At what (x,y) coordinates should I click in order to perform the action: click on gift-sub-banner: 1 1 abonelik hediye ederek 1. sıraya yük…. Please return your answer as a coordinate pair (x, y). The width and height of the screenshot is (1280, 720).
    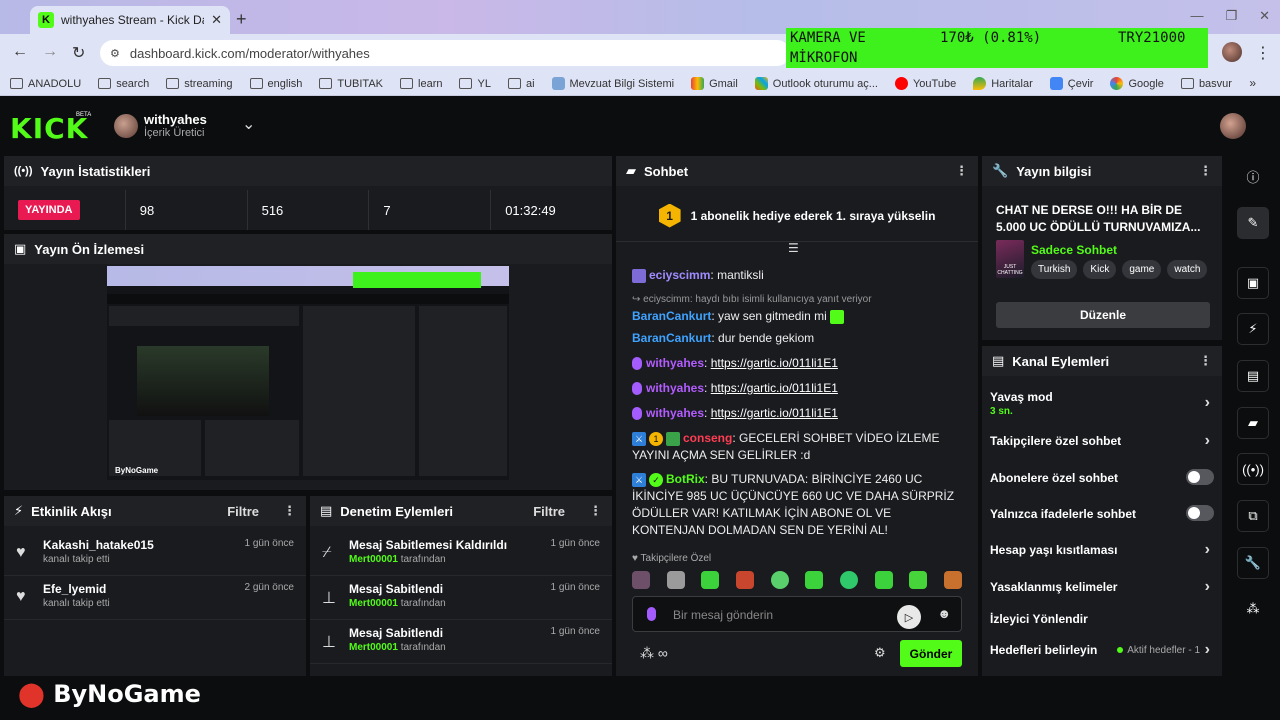
    Looking at the image, I should click on (797, 216).